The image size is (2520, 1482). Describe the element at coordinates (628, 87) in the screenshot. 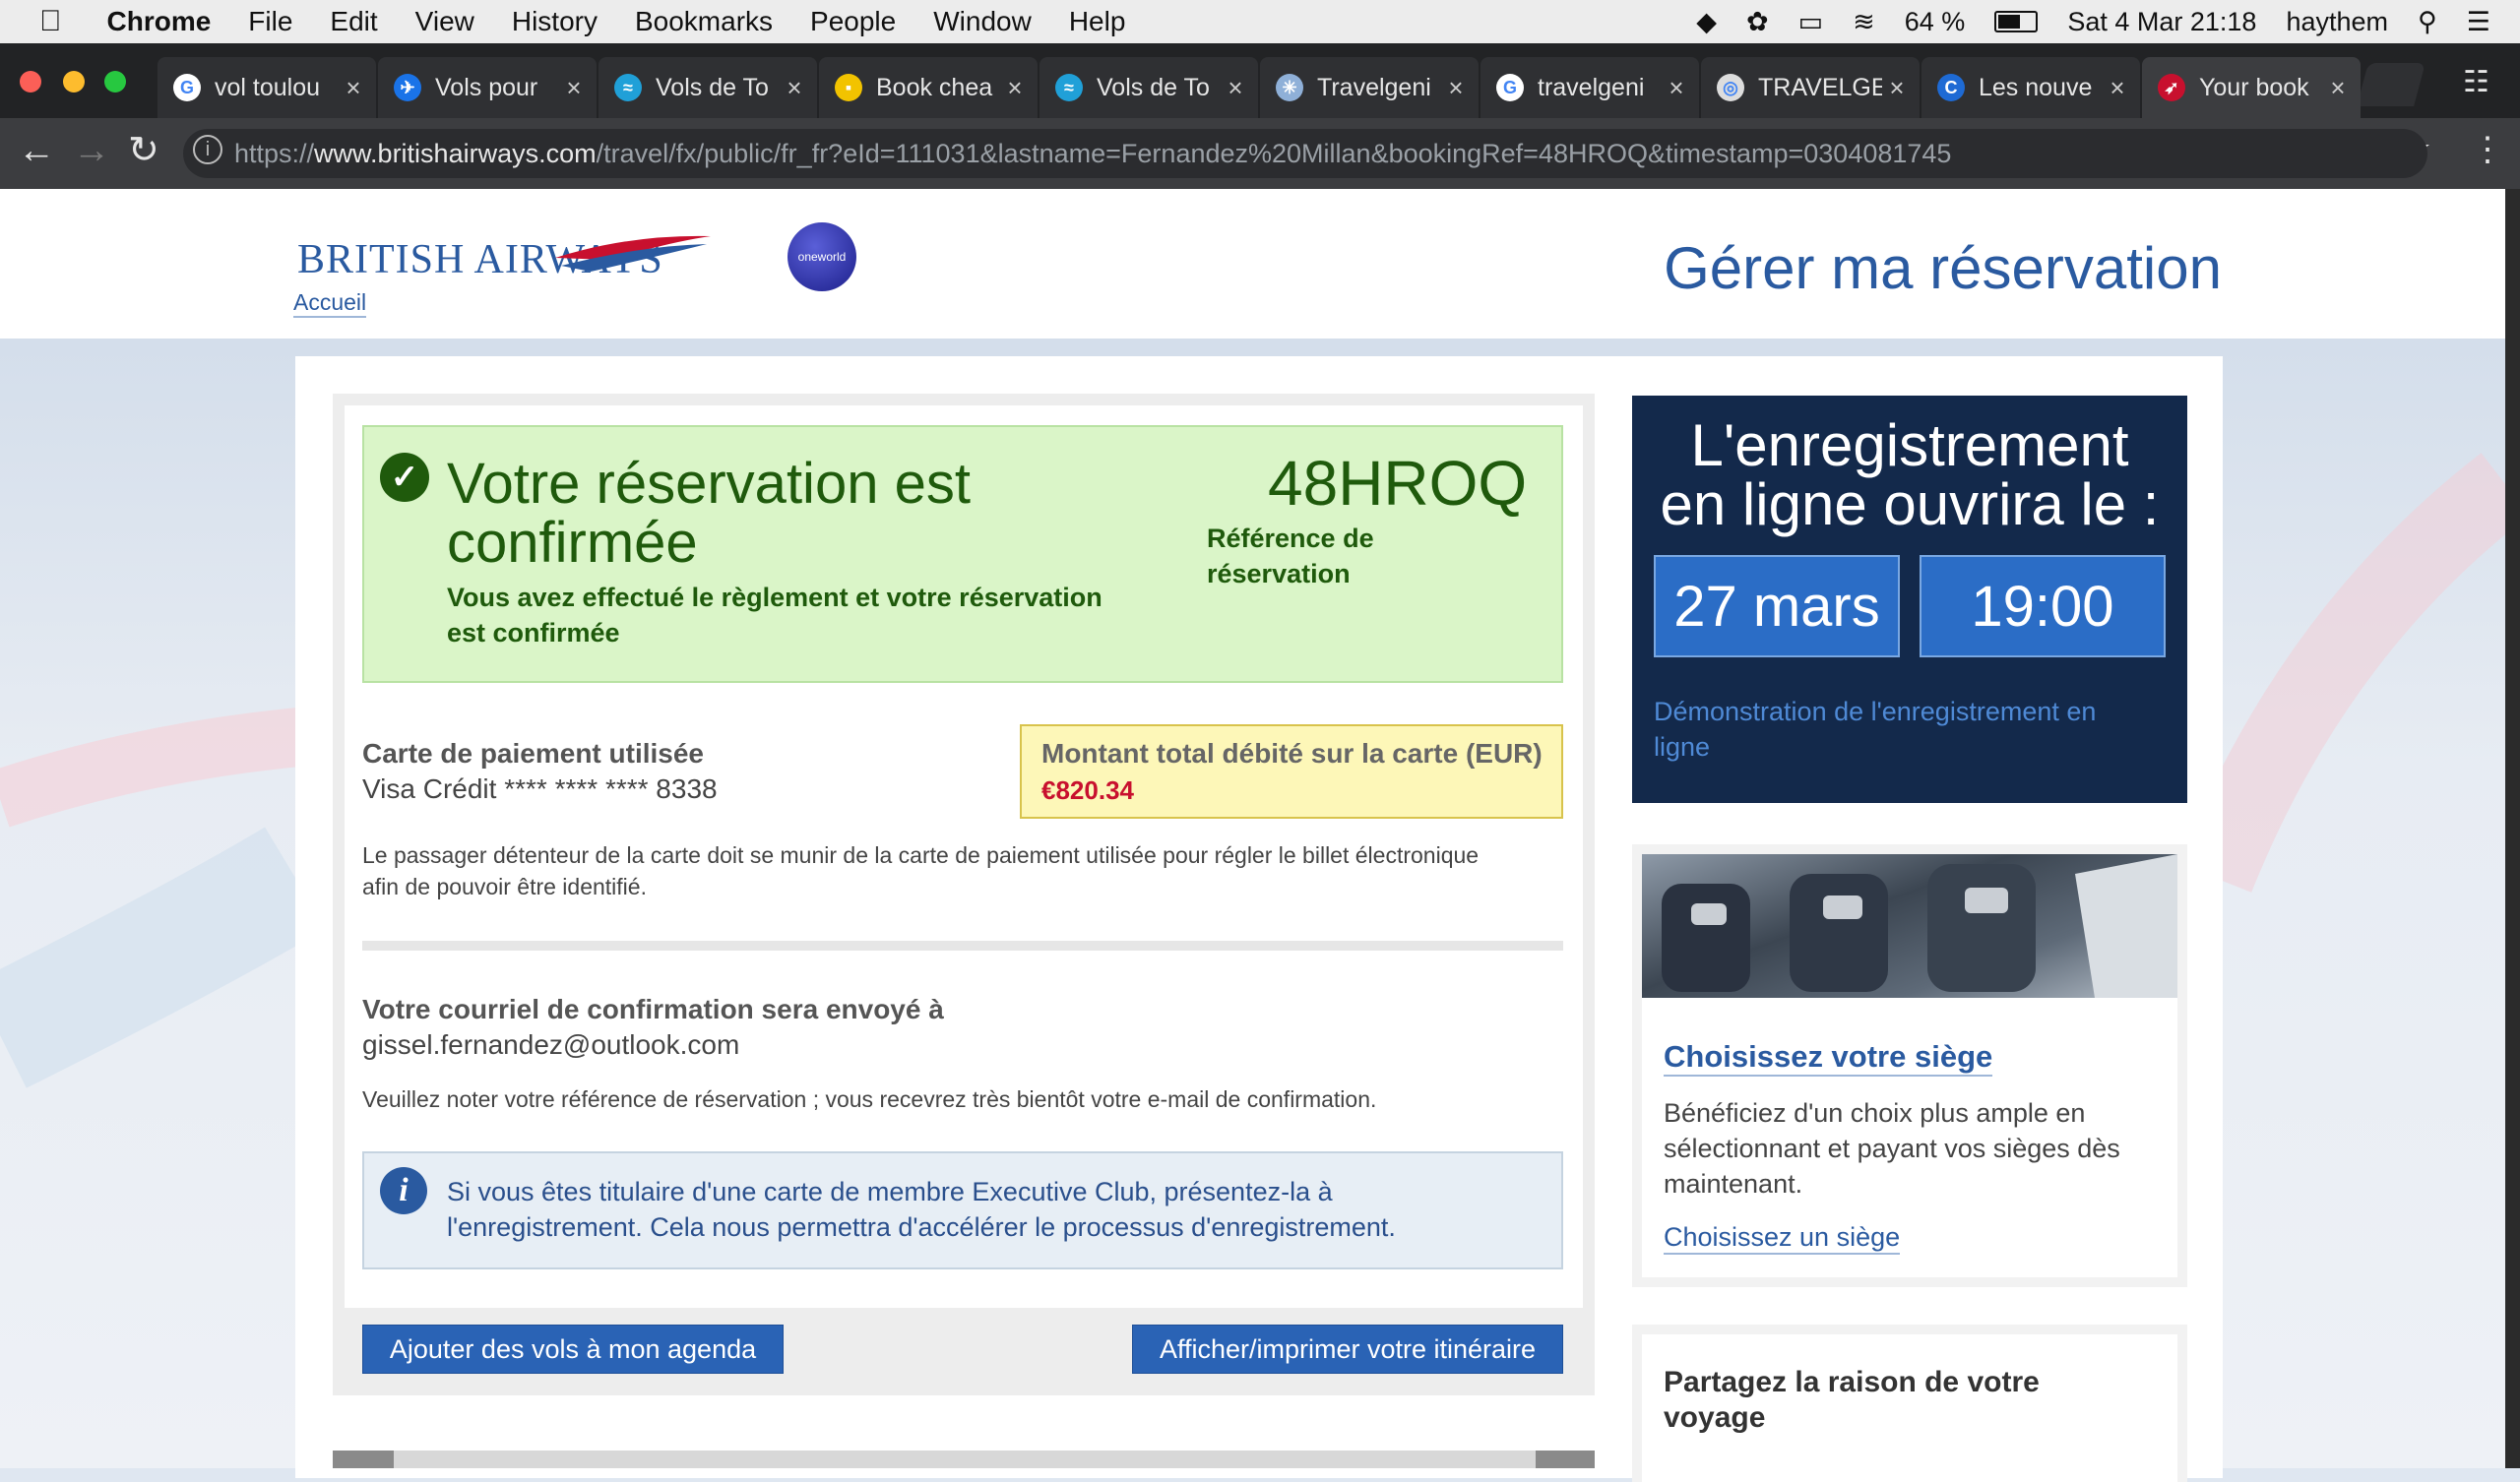

I see `tab-favicon-icon: ≈` at that location.